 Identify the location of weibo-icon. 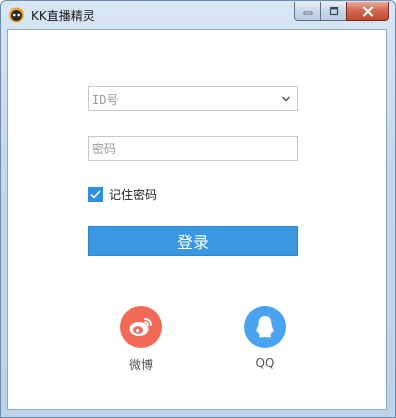
(140, 327).